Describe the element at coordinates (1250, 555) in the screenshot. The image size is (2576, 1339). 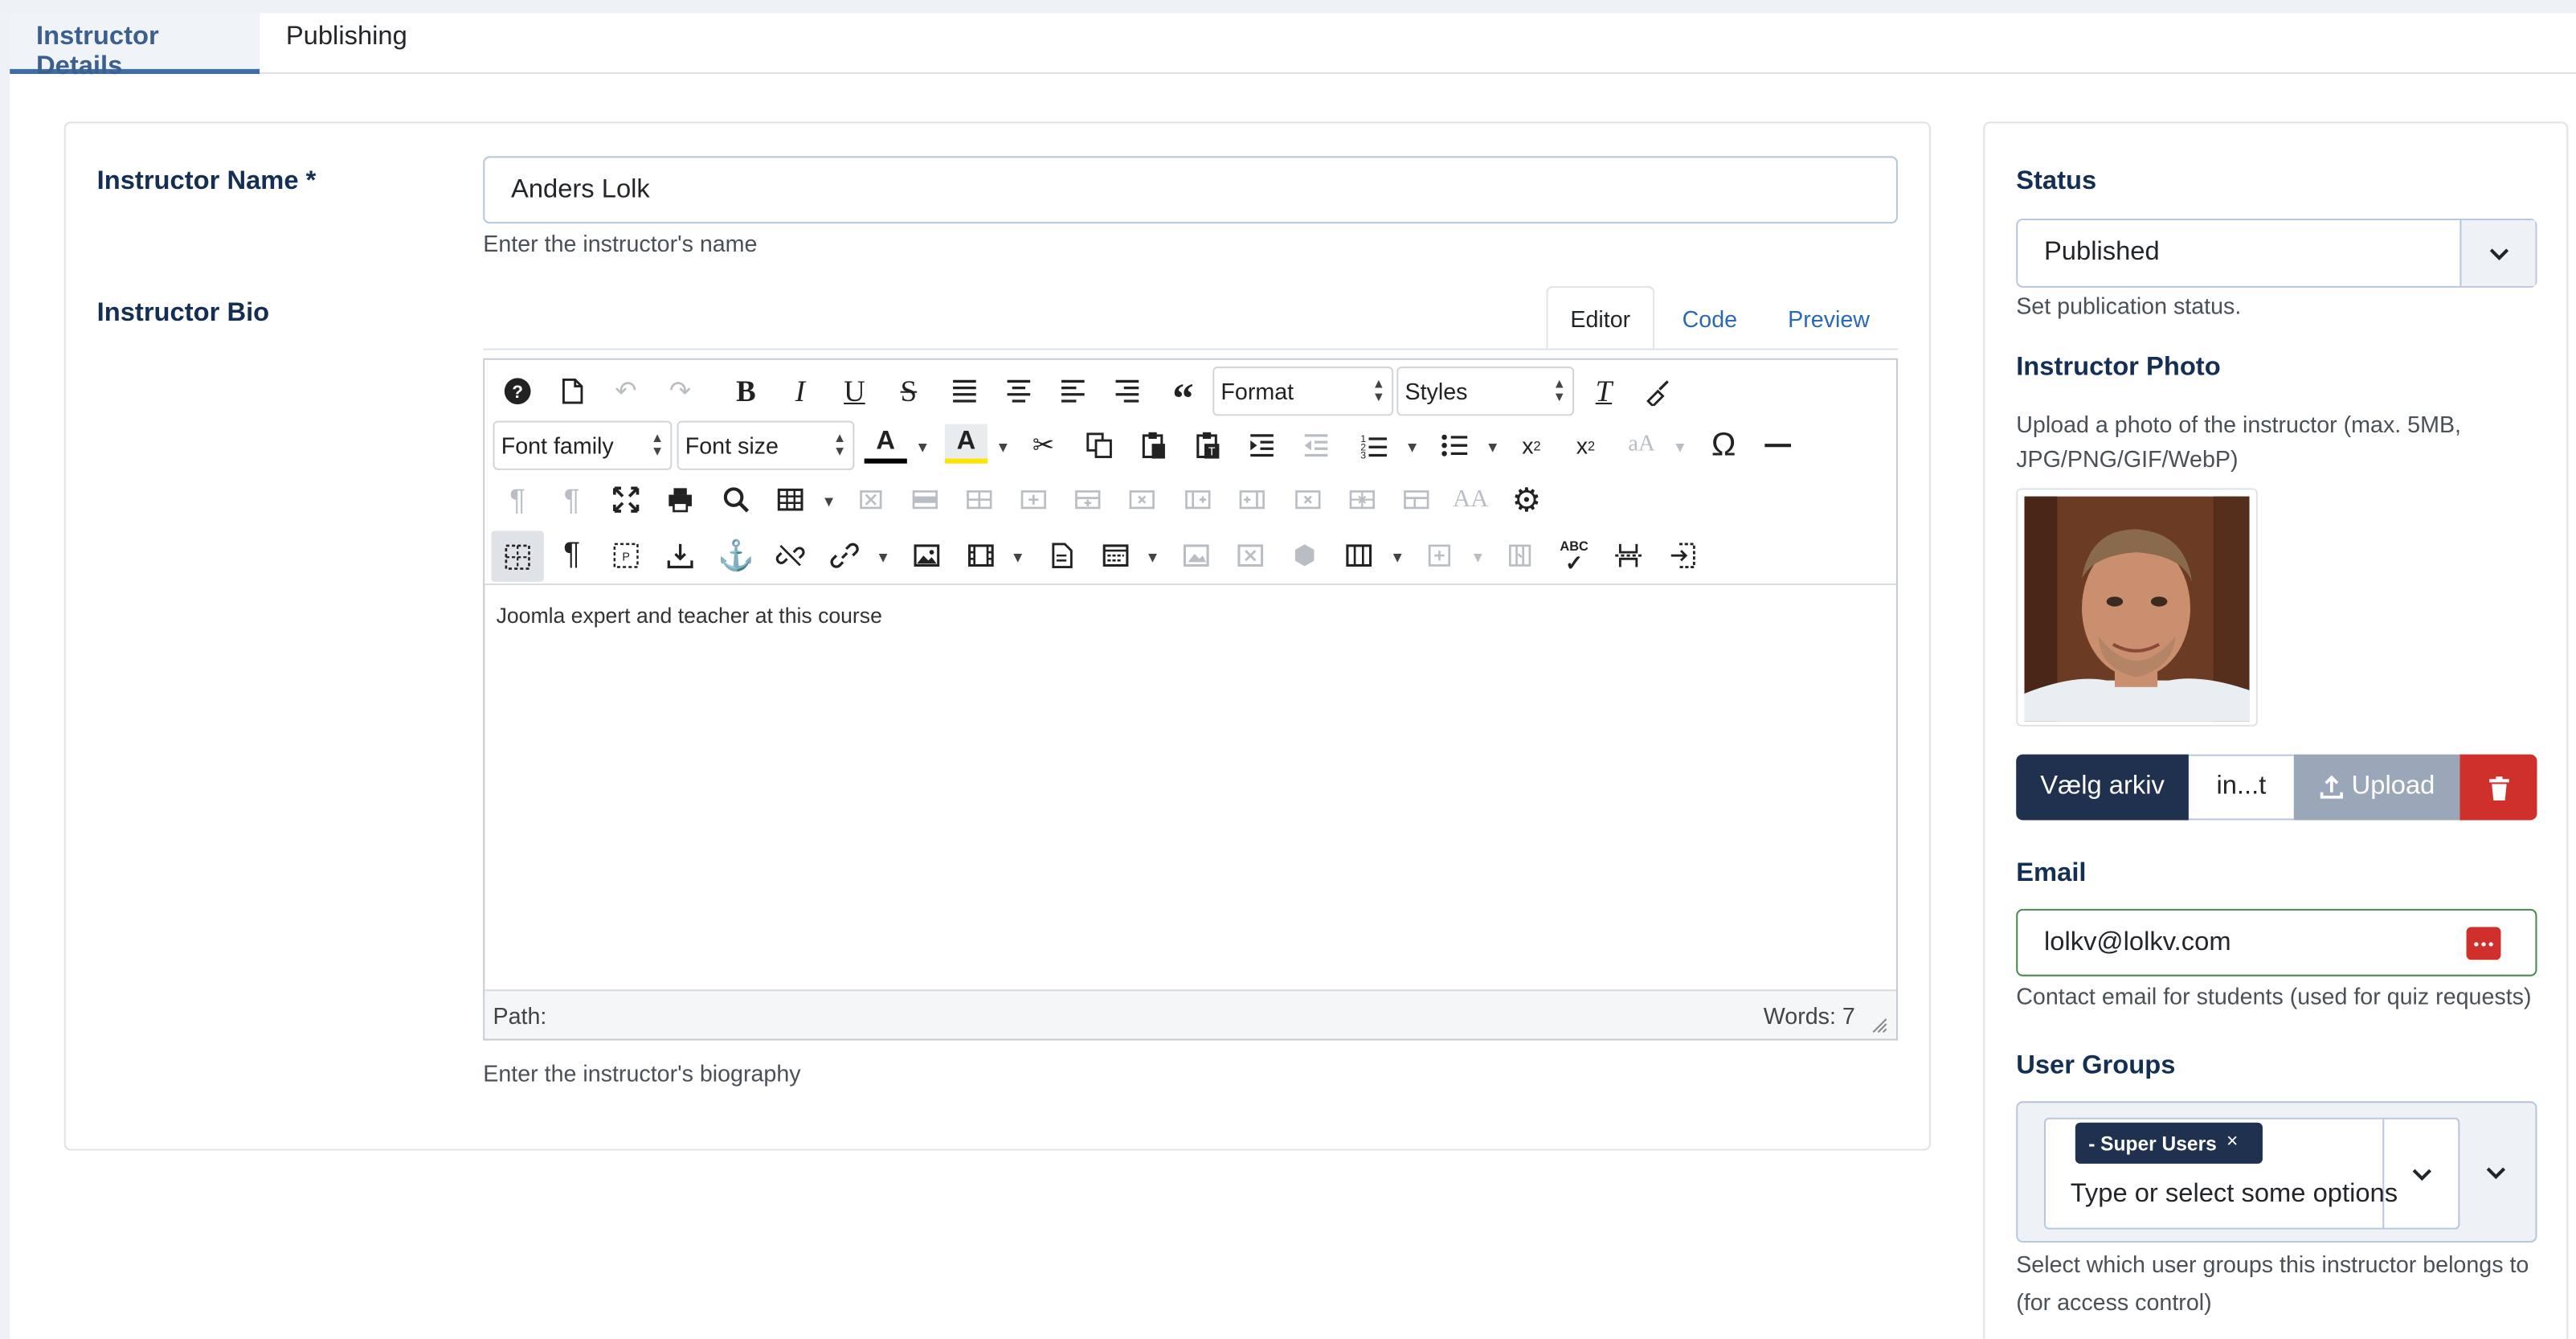
I see `image-delete-icon` at that location.